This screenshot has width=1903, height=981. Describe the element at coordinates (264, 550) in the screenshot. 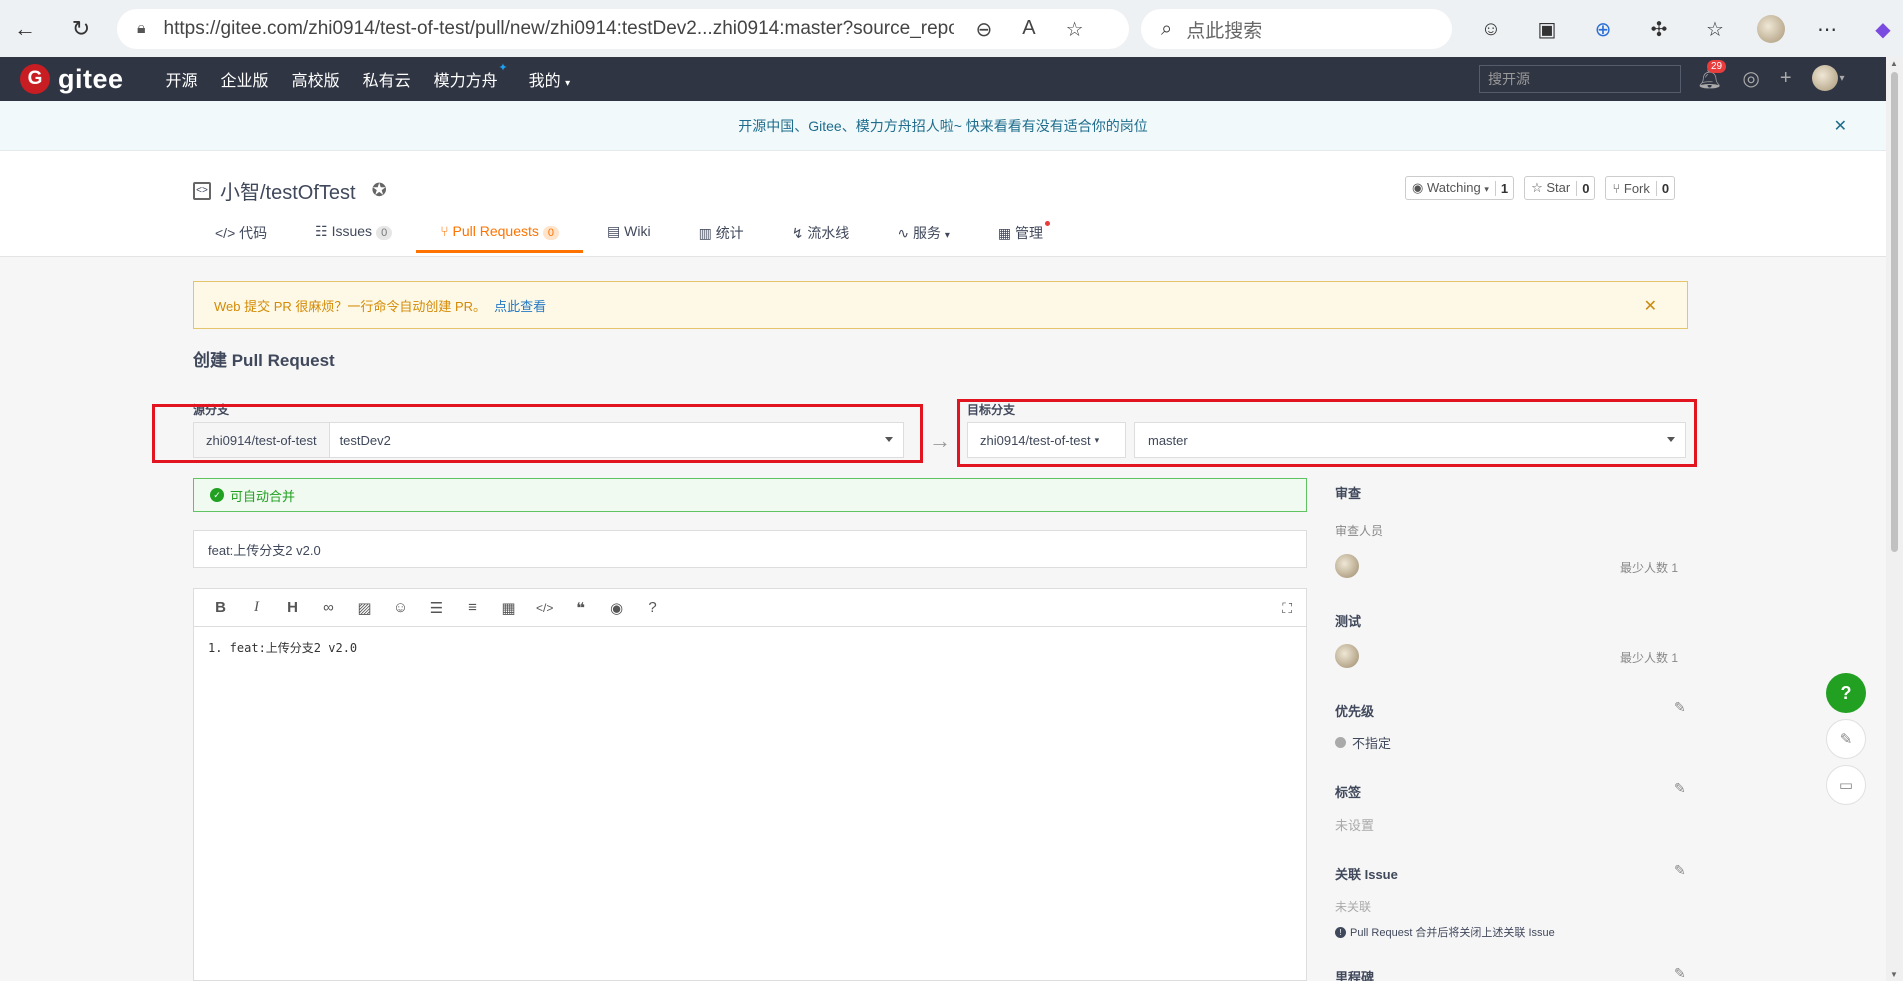

I see `pr-title-value: feat:上传分支2 v2.0` at that location.